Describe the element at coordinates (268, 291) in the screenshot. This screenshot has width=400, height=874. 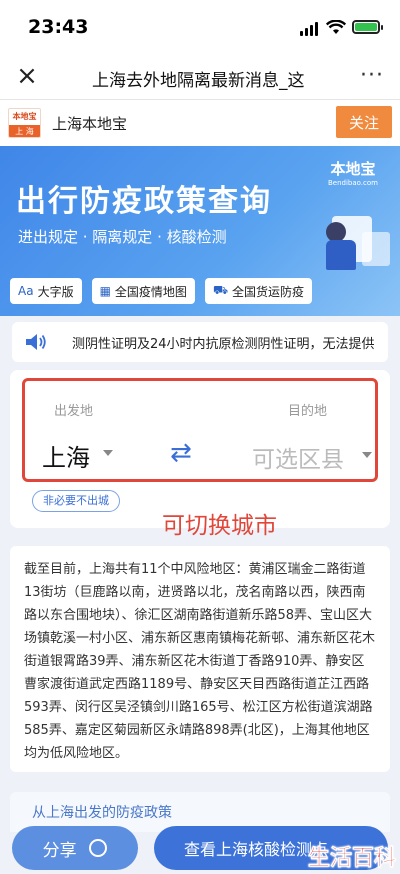
I see `chip-label: 全国货运防疫` at that location.